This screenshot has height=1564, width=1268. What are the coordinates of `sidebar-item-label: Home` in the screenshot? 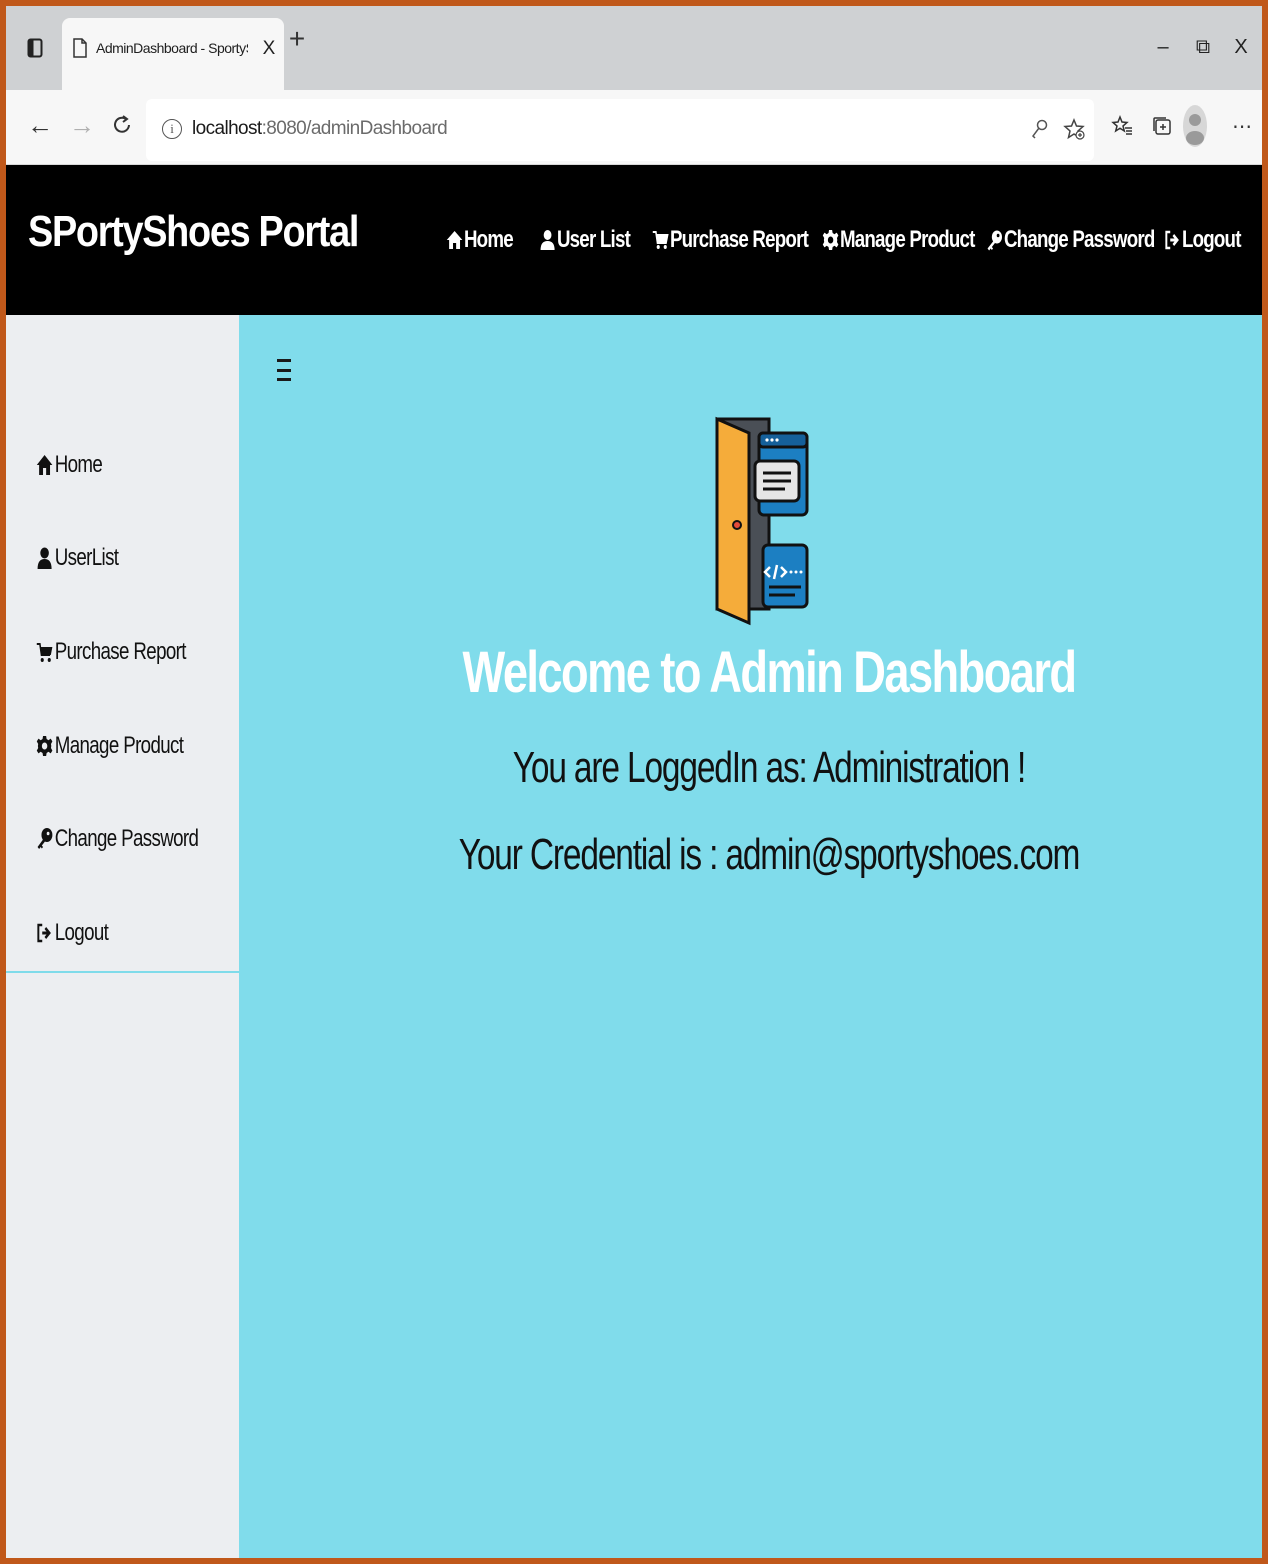 It's located at (78, 464).